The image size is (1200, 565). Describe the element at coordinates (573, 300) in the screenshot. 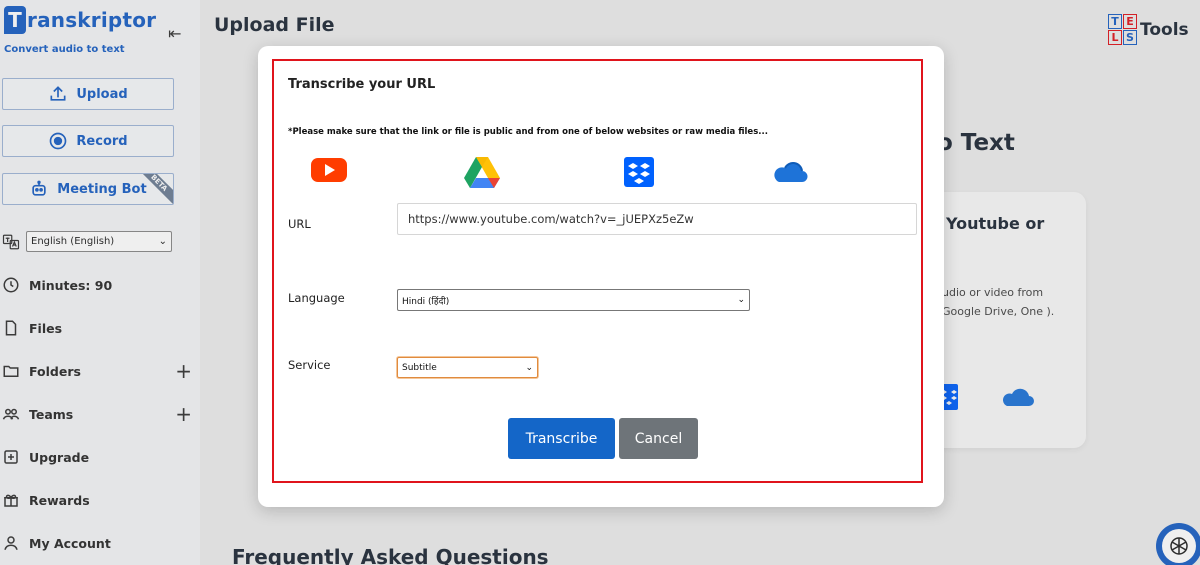

I see `language-select: Hindi (हिंदी) ⌄` at that location.